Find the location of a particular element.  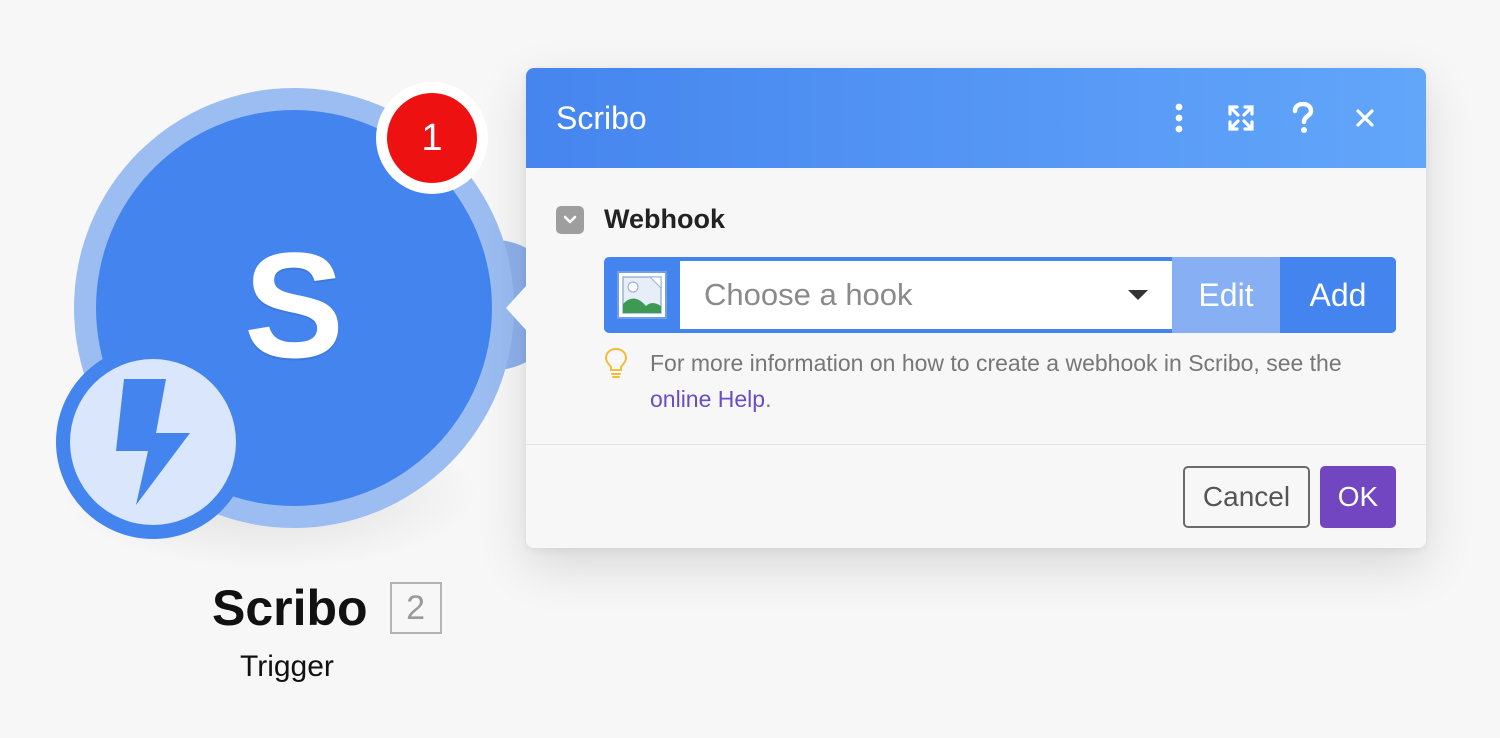

more-options-button is located at coordinates (1179, 118).